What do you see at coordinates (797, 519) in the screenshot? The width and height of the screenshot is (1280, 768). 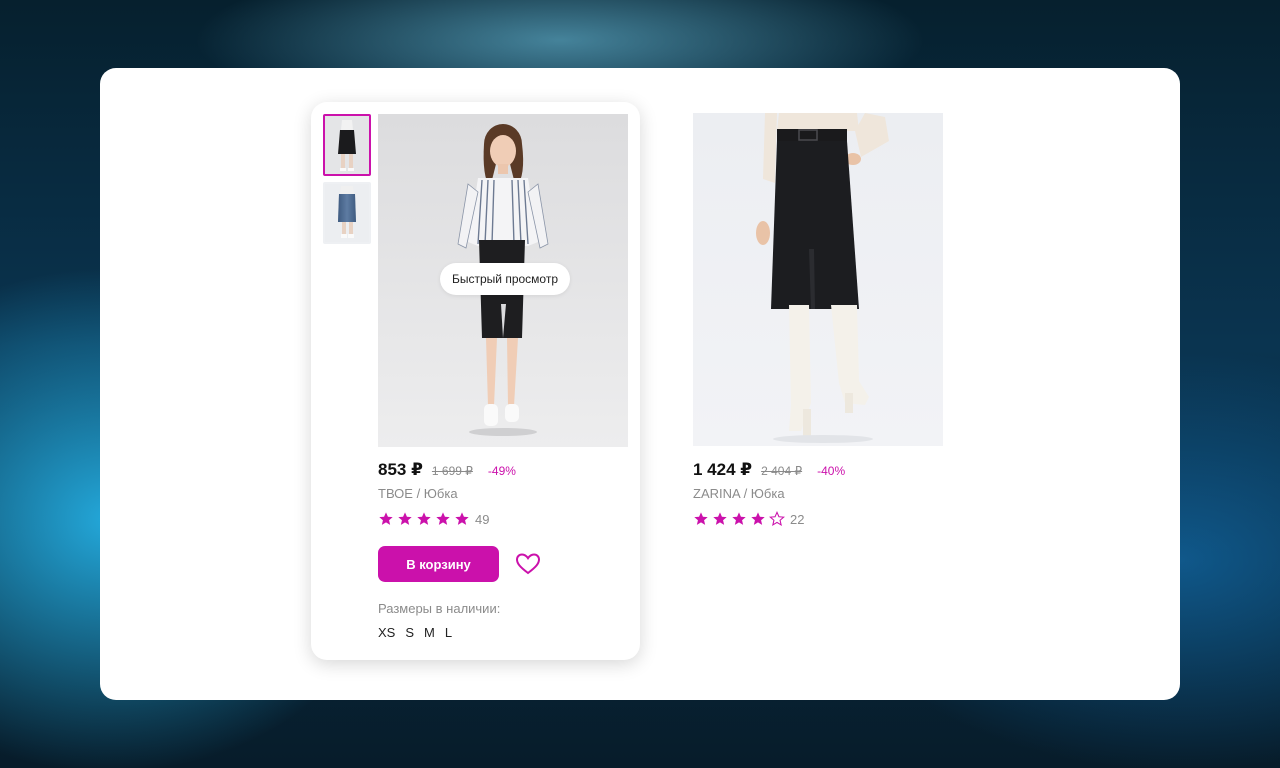 I see `review-count: 22` at bounding box center [797, 519].